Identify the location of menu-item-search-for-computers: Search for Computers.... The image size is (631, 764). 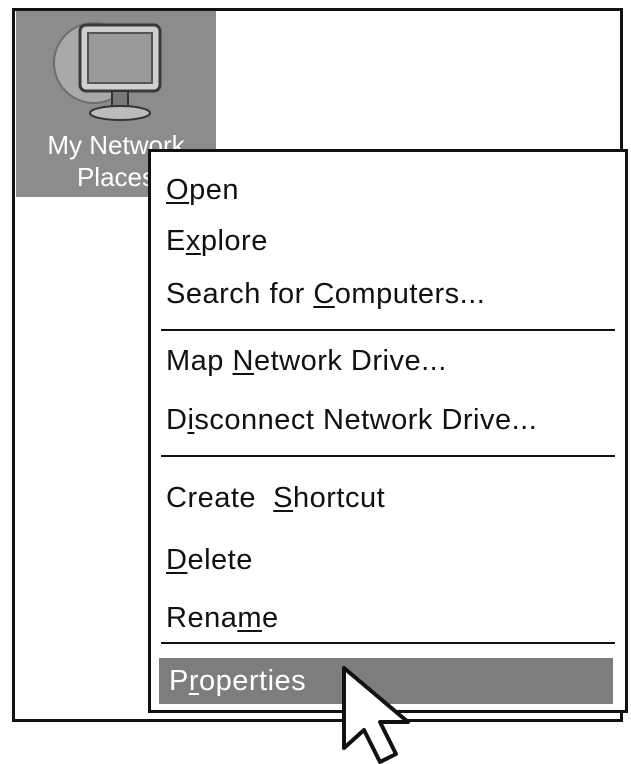
(388, 294).